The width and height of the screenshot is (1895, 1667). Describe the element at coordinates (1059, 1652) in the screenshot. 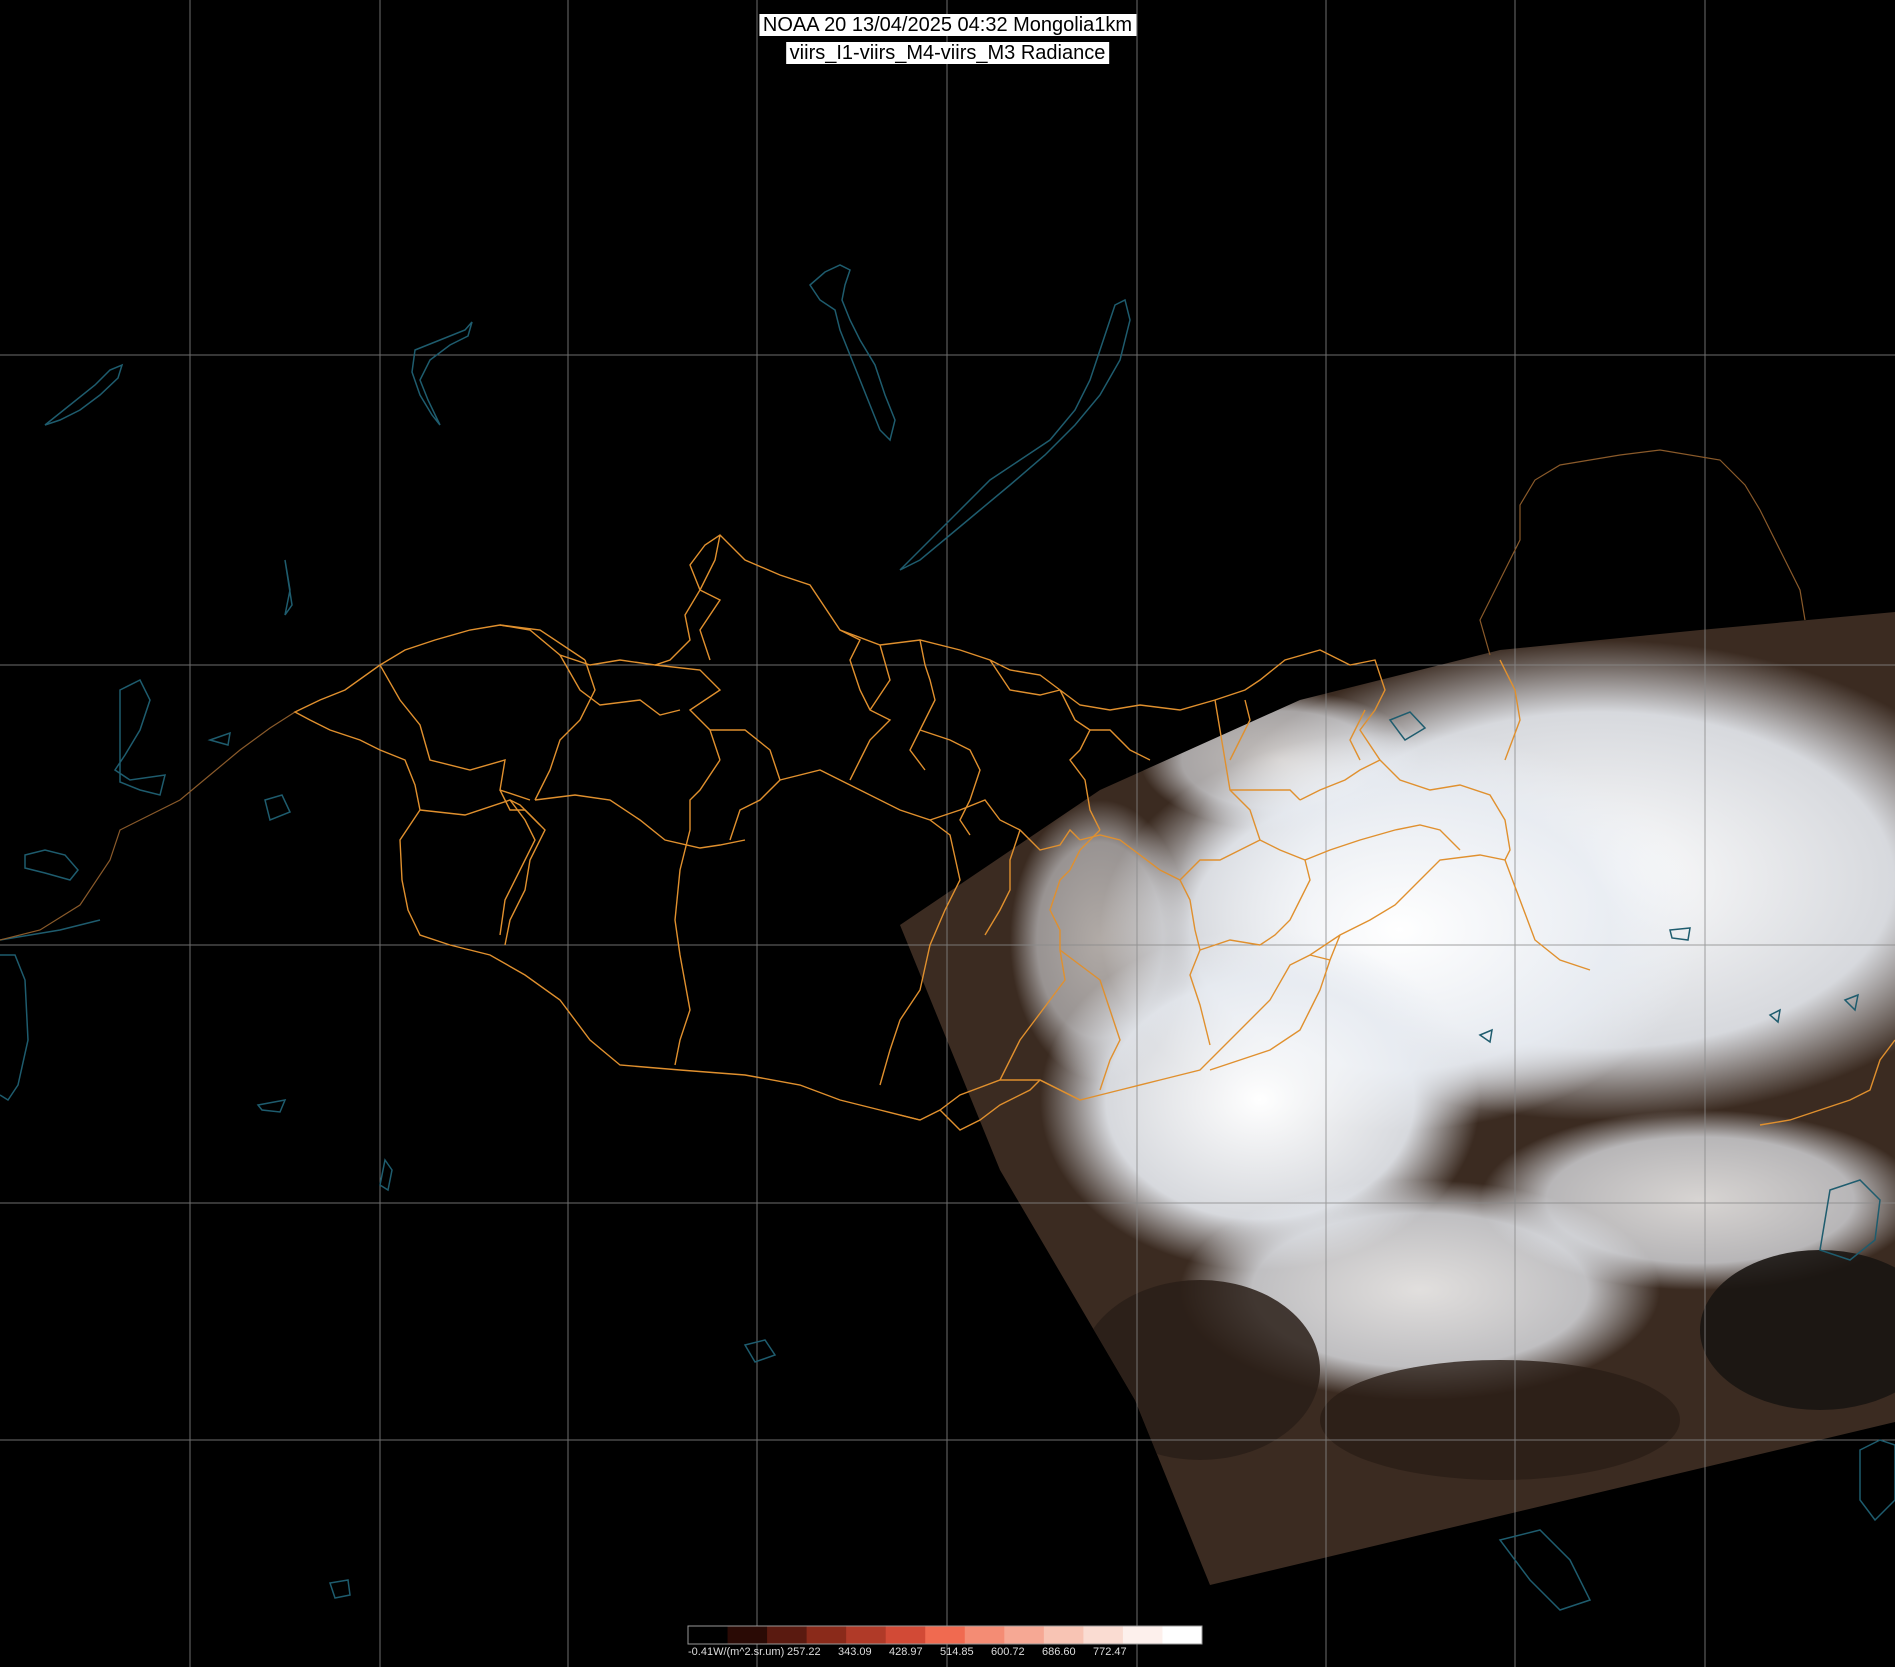

I see `colorbar-tick-label: 686.60` at that location.